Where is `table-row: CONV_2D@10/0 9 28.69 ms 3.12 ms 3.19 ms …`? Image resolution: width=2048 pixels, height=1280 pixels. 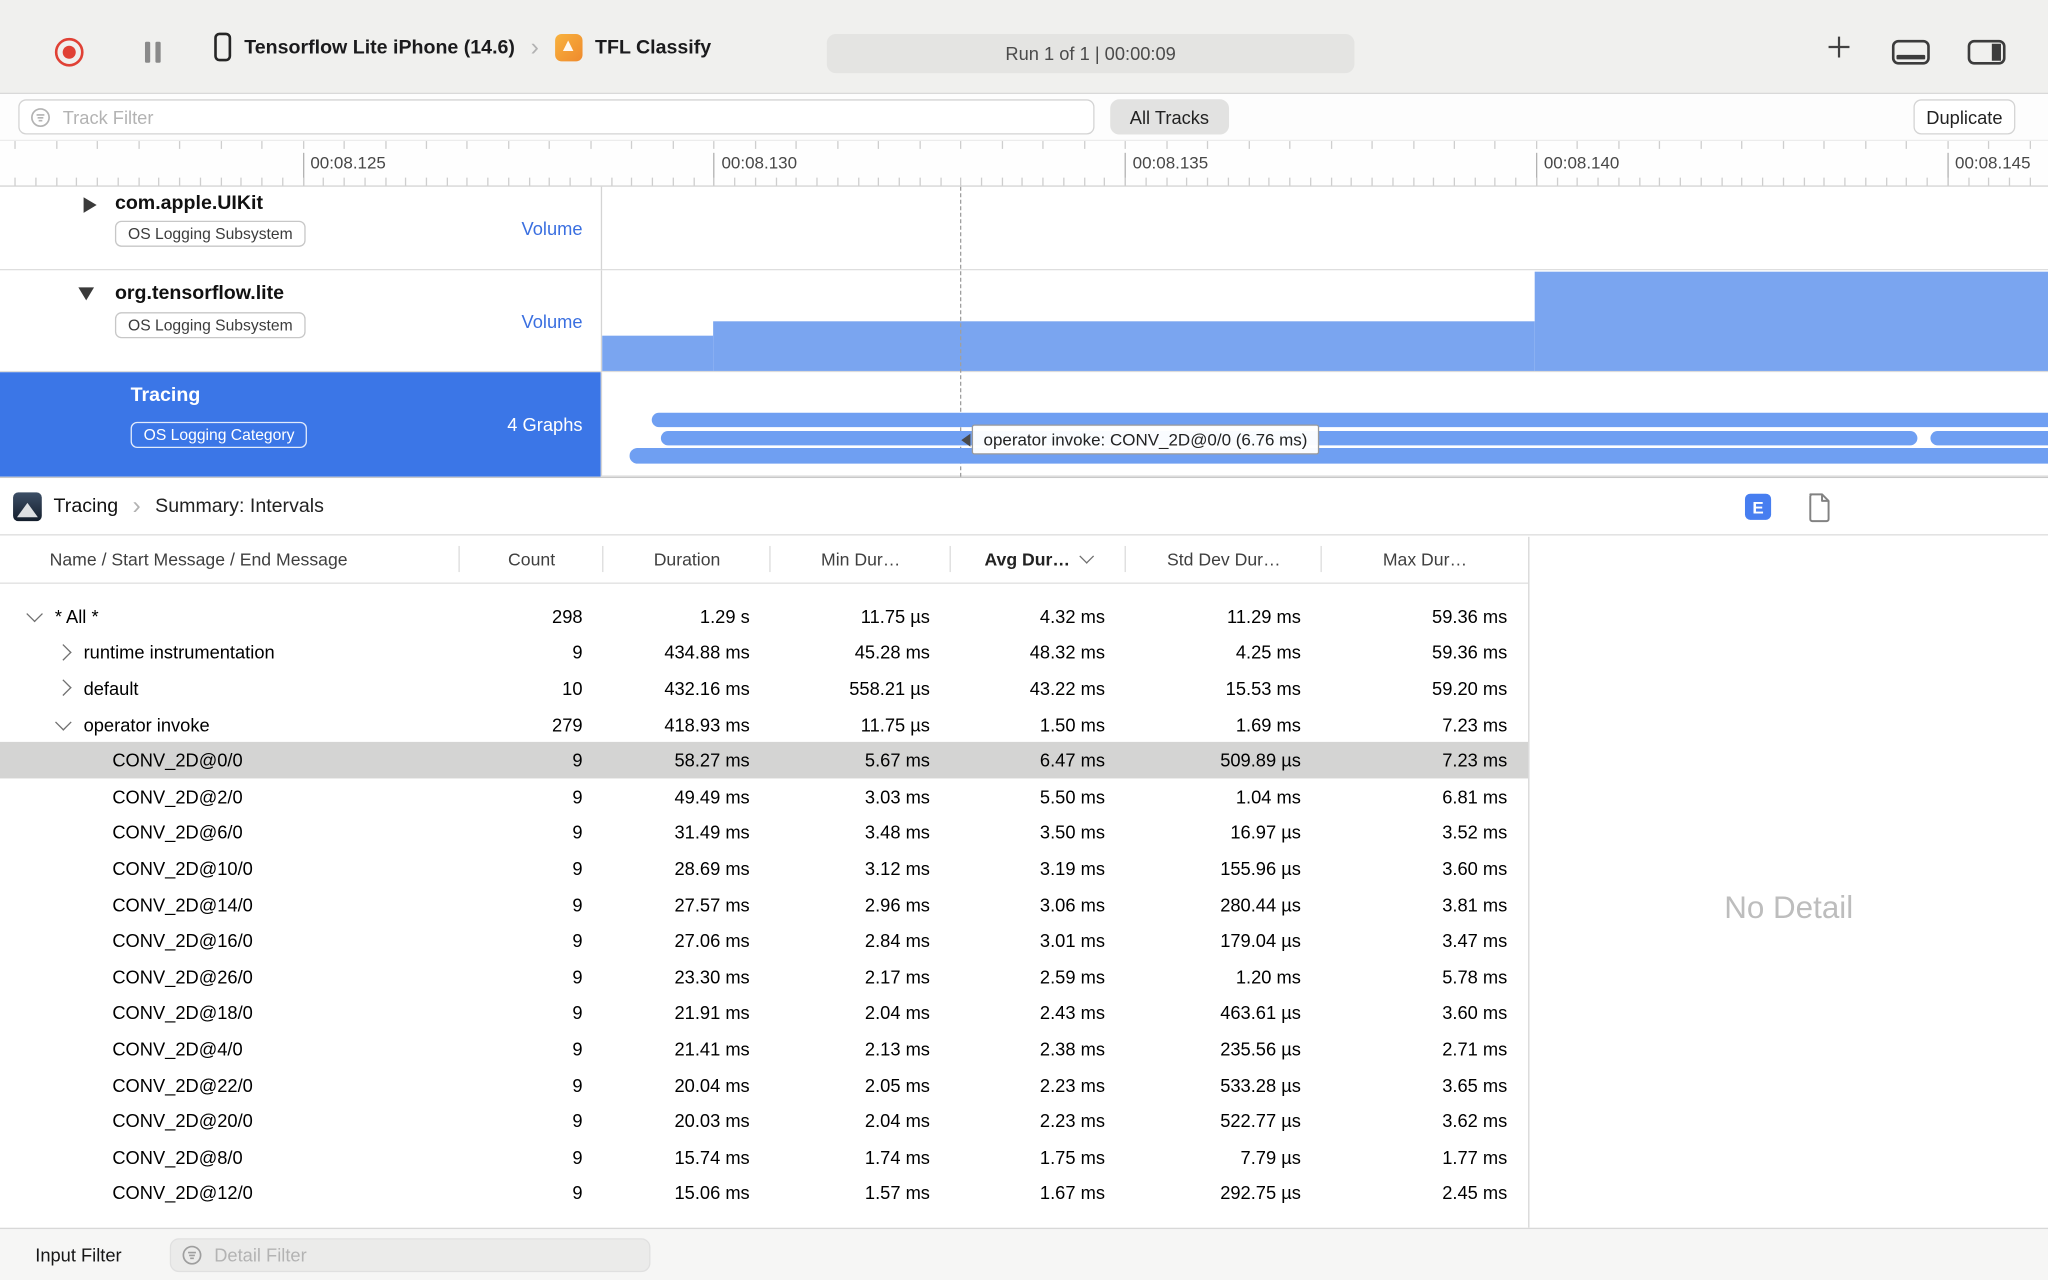 table-row: CONV_2D@10/0 9 28.69 ms 3.12 ms 3.19 ms … is located at coordinates (764, 868).